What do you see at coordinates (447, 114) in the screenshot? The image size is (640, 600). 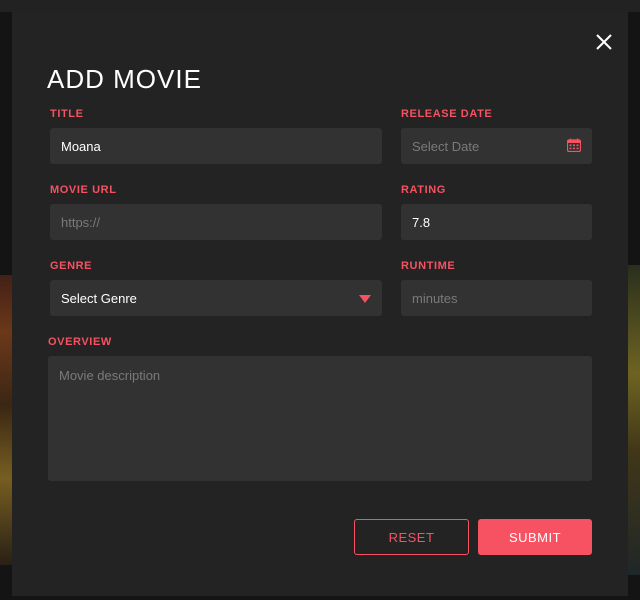 I see `release-date-label: RELEASE DATE` at bounding box center [447, 114].